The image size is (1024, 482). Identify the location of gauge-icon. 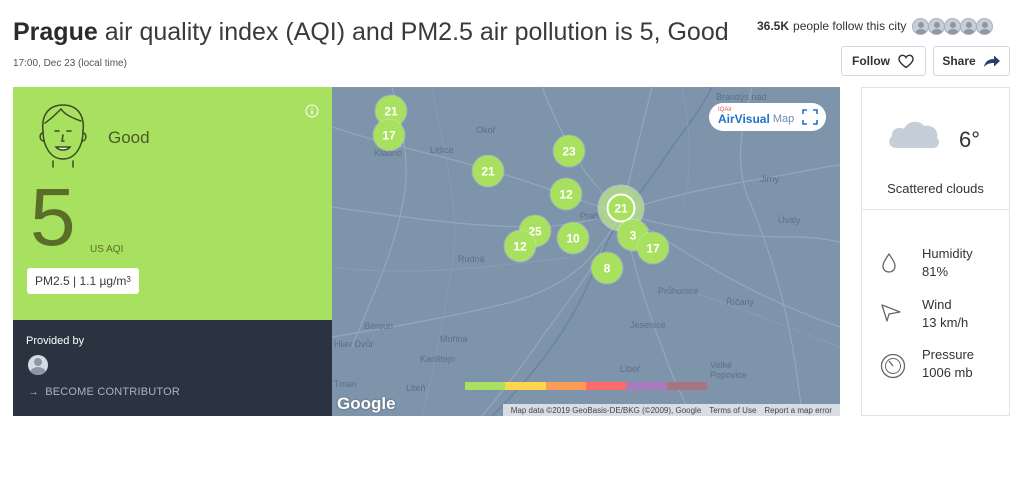
(893, 366).